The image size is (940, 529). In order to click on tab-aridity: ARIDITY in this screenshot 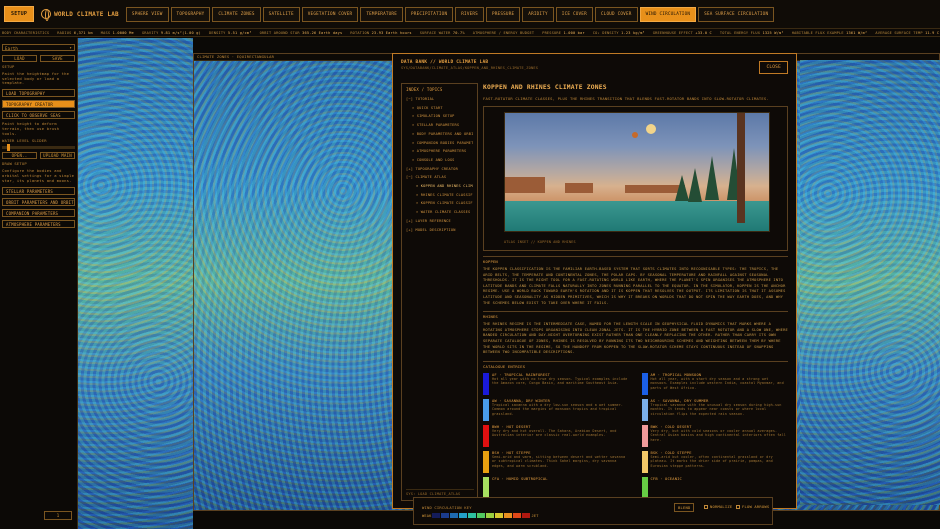, I will do `click(538, 14)`.